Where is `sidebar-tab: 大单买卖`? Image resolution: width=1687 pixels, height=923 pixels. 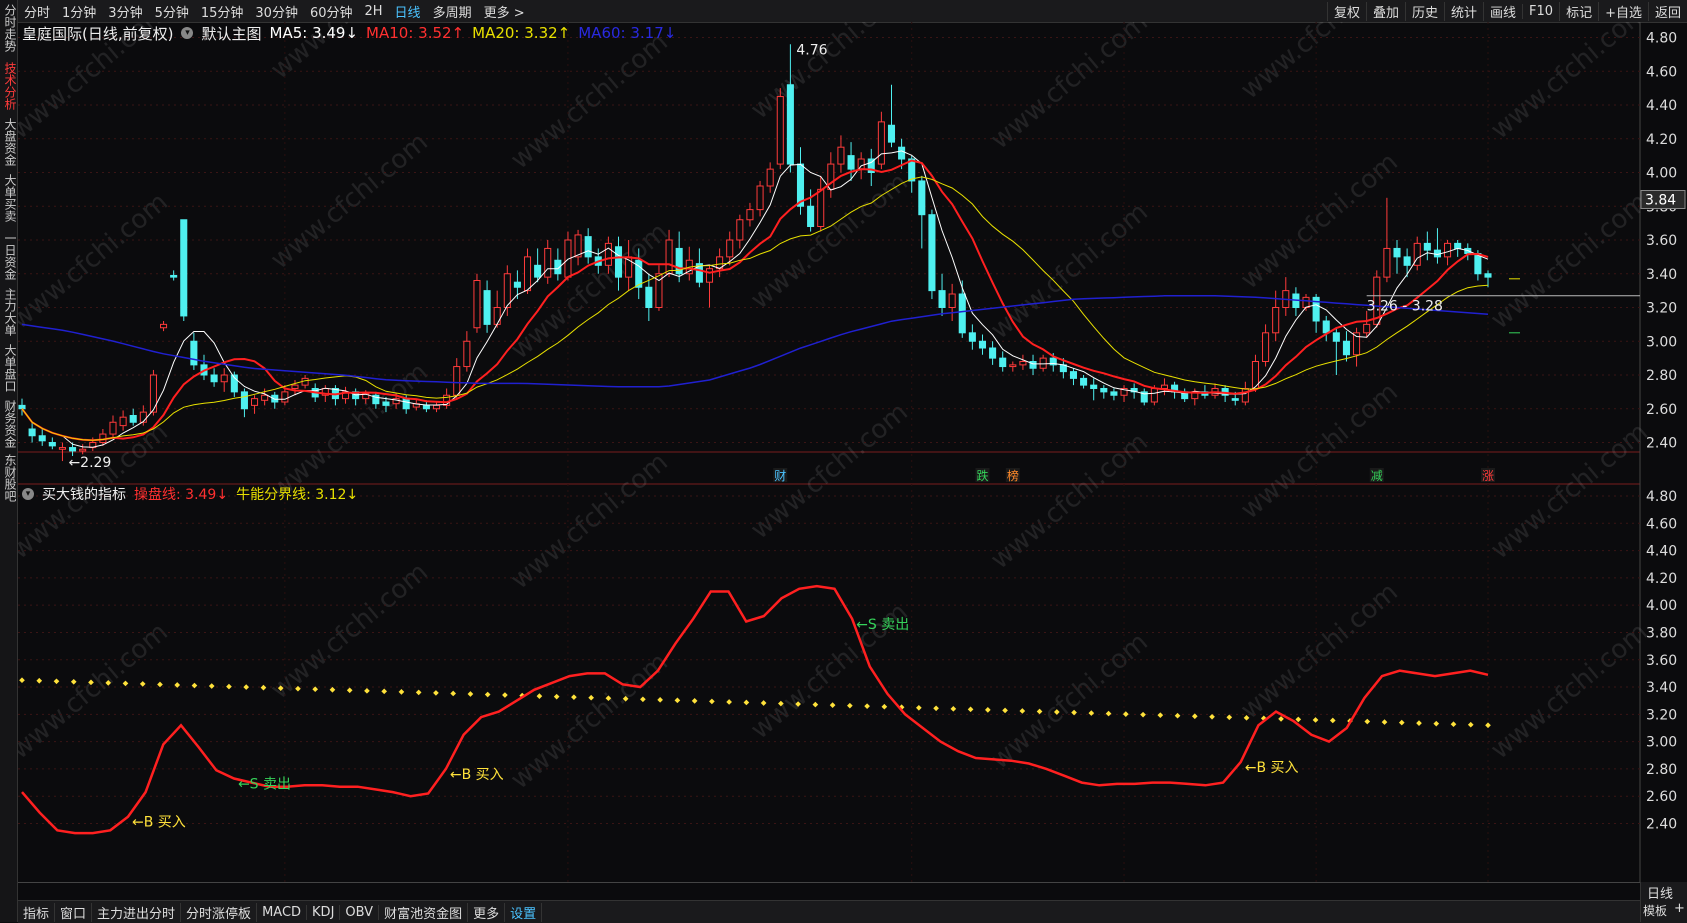
sidebar-tab: 大单买卖 is located at coordinates (8, 201).